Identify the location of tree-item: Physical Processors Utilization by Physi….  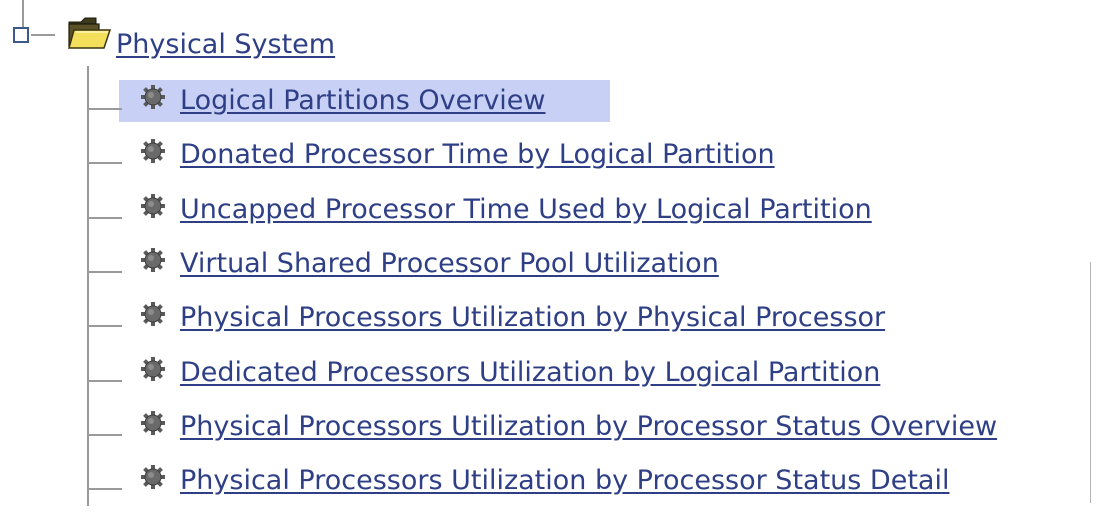
(552, 326).